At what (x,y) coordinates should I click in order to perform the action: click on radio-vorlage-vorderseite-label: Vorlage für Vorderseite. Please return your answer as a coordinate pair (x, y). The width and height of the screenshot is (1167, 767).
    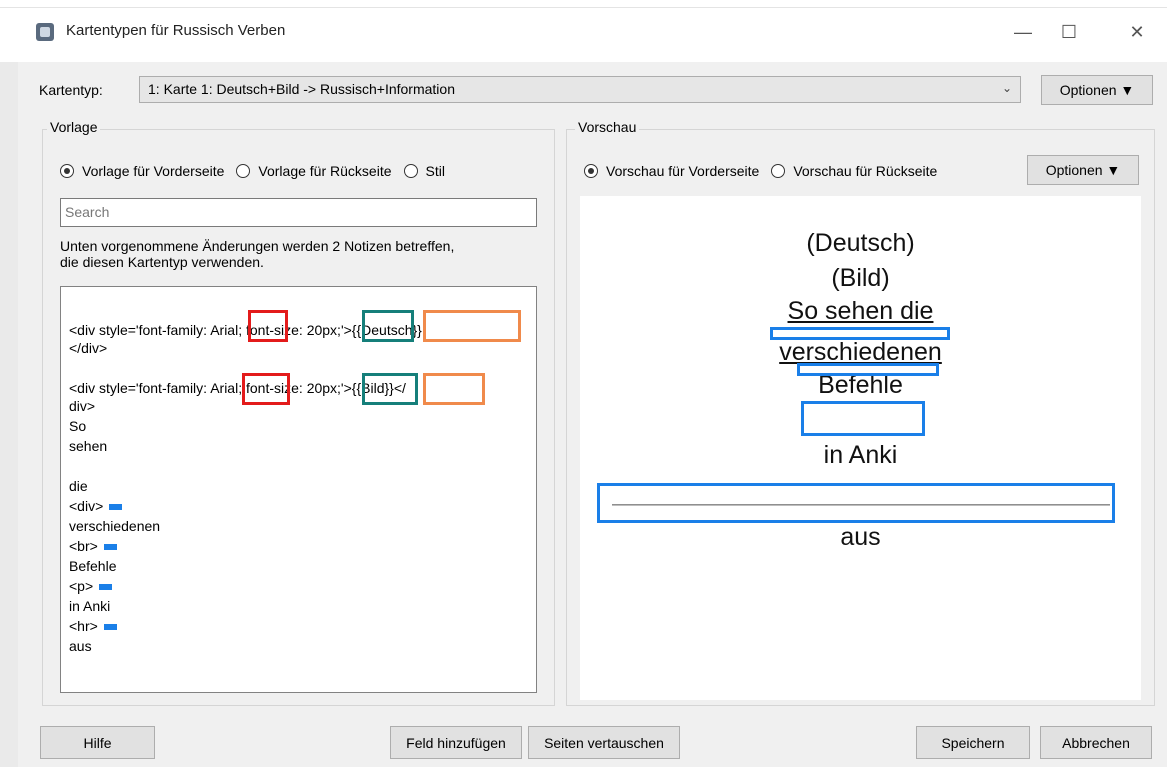
    Looking at the image, I should click on (153, 171).